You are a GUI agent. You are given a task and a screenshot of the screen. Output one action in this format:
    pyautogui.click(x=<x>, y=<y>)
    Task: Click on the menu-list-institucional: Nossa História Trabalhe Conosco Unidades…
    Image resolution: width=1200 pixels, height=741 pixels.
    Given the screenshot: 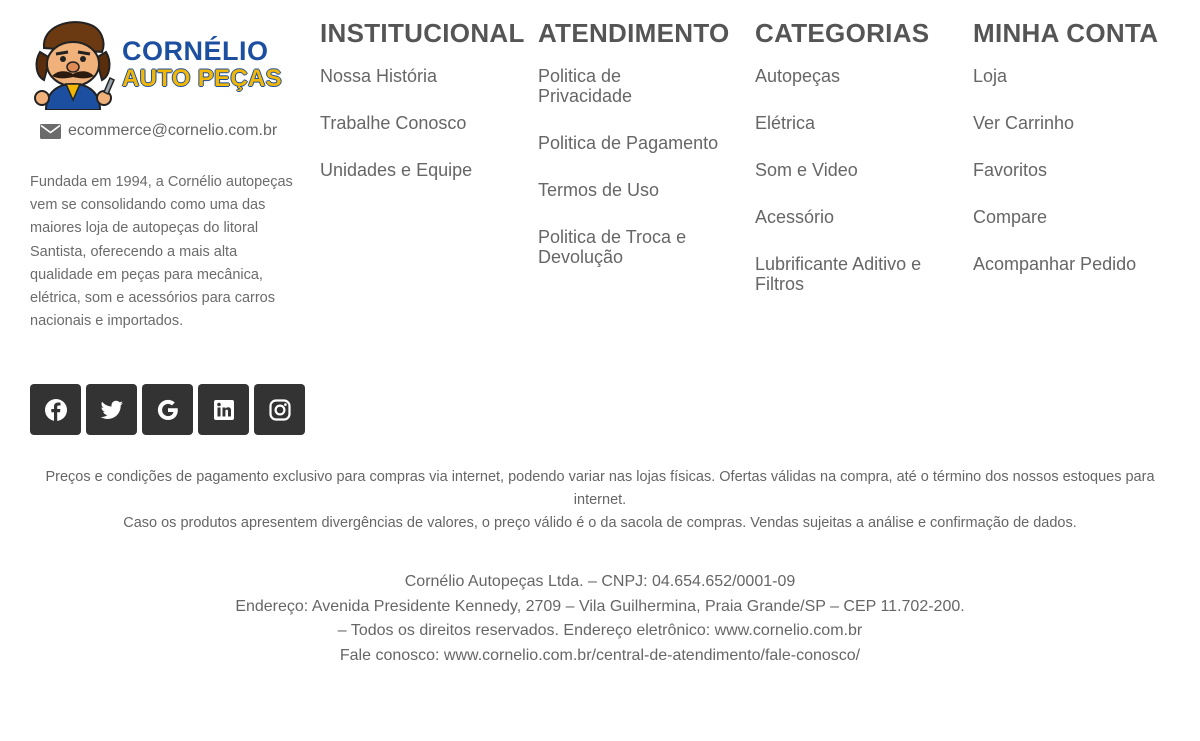 What is the action you would take?
    pyautogui.click(x=420, y=123)
    